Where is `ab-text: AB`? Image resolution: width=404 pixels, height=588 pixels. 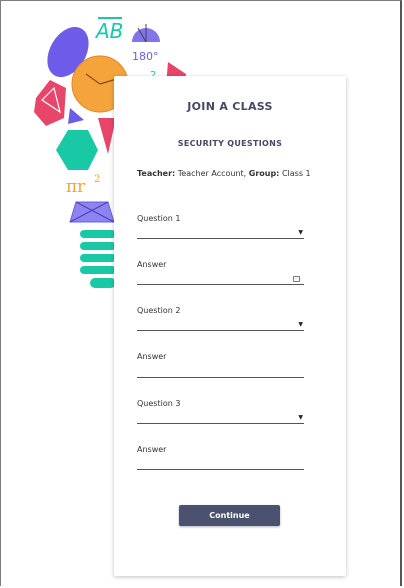
ab-text: AB is located at coordinates (108, 31).